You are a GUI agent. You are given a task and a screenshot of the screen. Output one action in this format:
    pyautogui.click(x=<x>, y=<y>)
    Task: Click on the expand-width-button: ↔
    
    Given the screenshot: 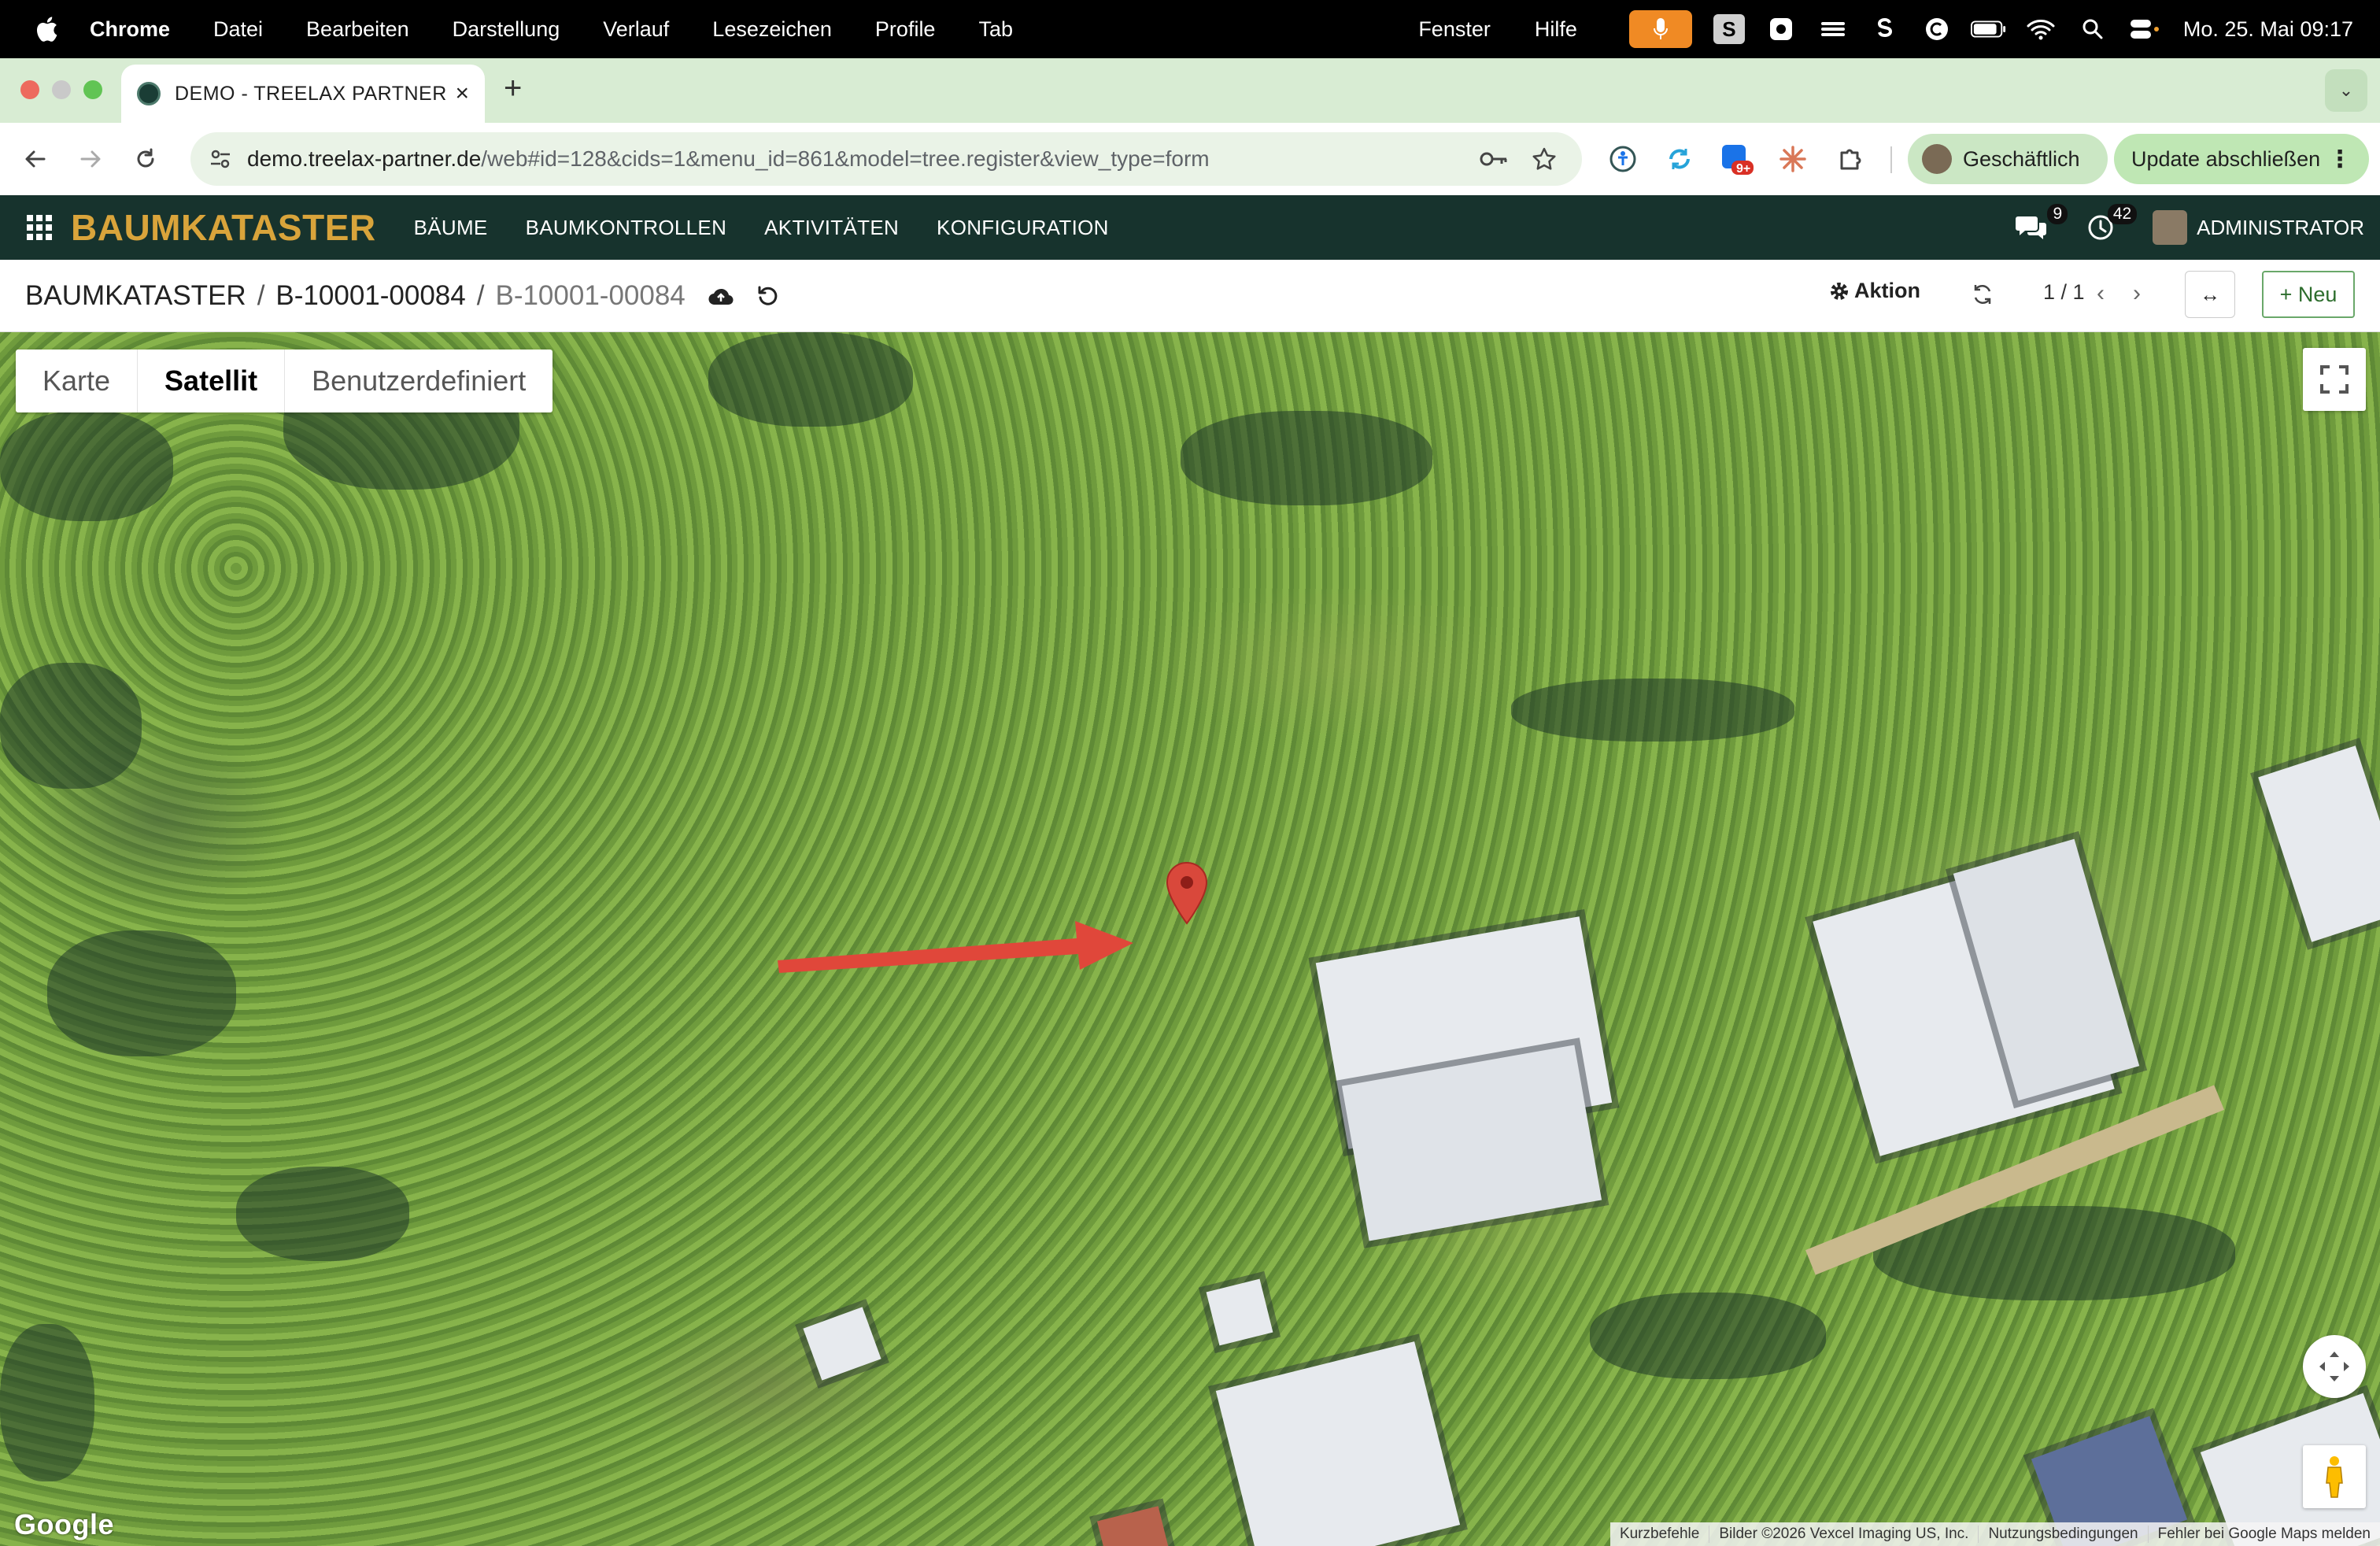 What is the action you would take?
    pyautogui.click(x=2210, y=294)
    